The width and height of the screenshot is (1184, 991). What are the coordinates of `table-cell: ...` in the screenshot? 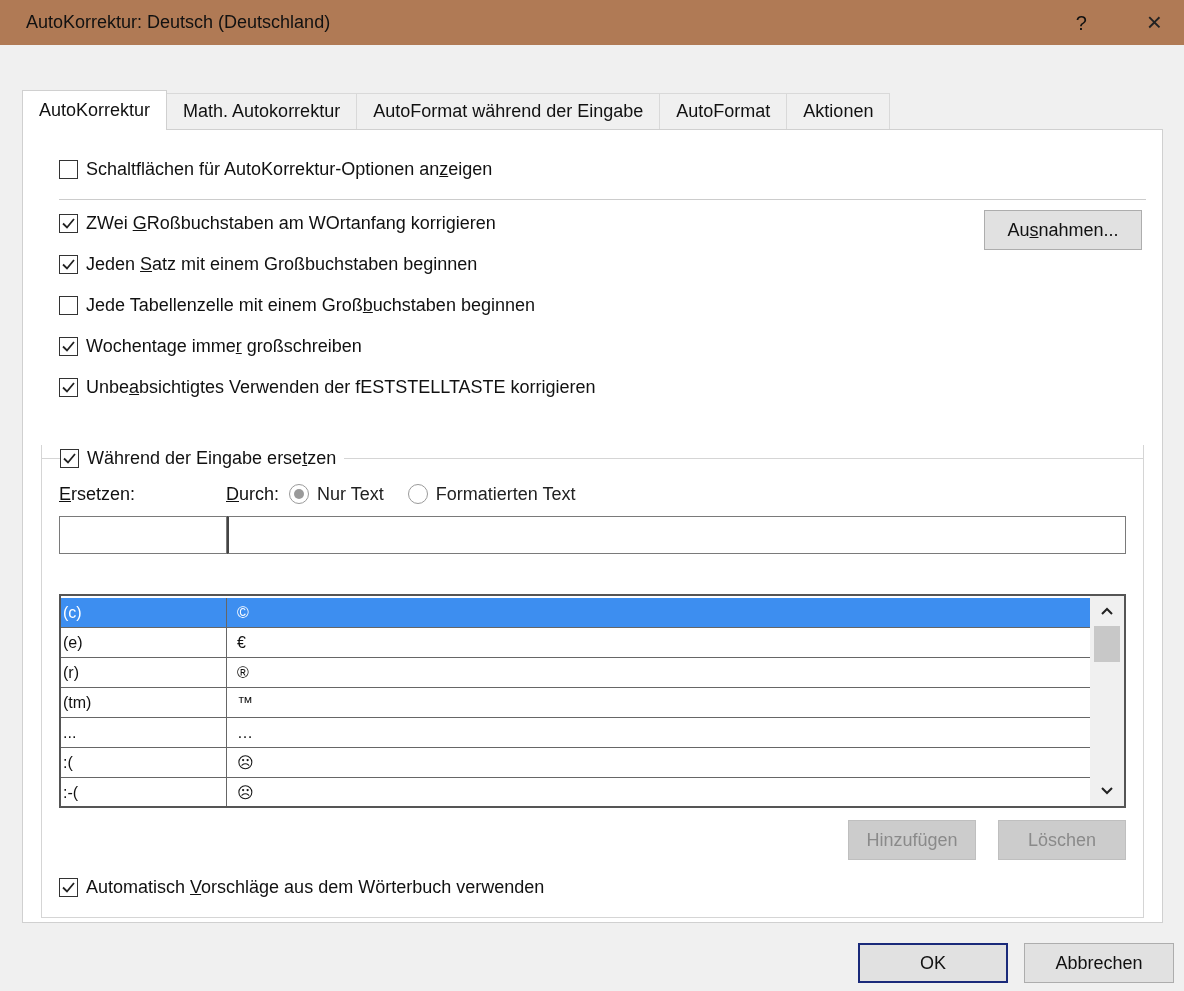 It's located at (144, 732).